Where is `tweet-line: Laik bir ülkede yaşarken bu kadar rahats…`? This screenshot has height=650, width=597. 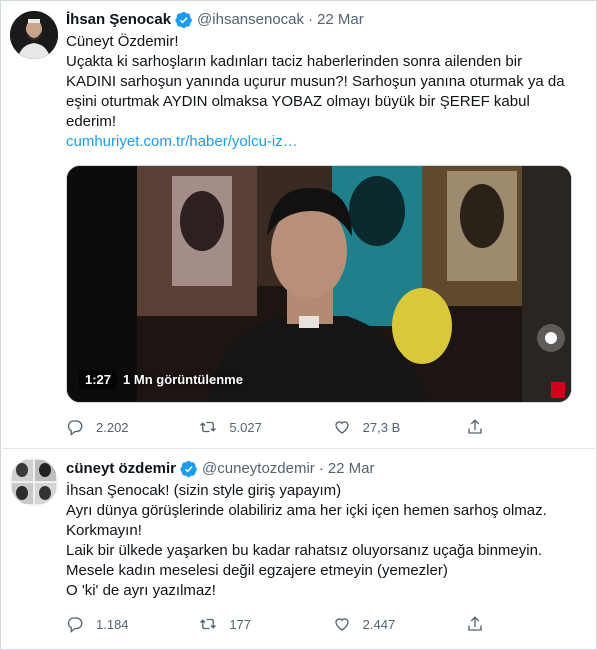
tweet-line: Laik bir ülkede yaşarken bu kadar rahats… is located at coordinates (304, 550).